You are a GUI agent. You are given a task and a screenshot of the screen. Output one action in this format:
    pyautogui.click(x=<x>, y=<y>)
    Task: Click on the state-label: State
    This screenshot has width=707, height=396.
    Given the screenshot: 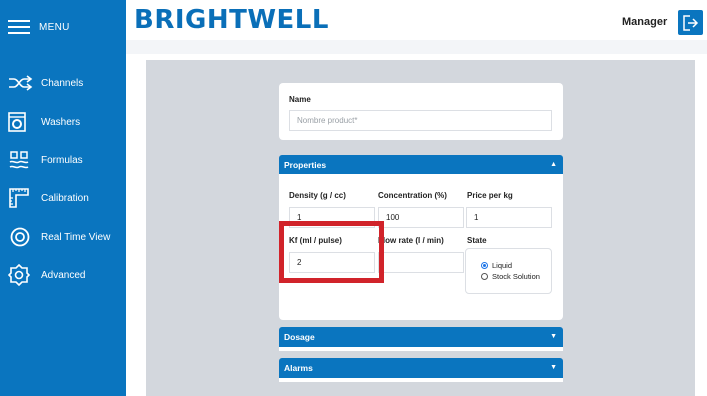 What is the action you would take?
    pyautogui.click(x=477, y=240)
    